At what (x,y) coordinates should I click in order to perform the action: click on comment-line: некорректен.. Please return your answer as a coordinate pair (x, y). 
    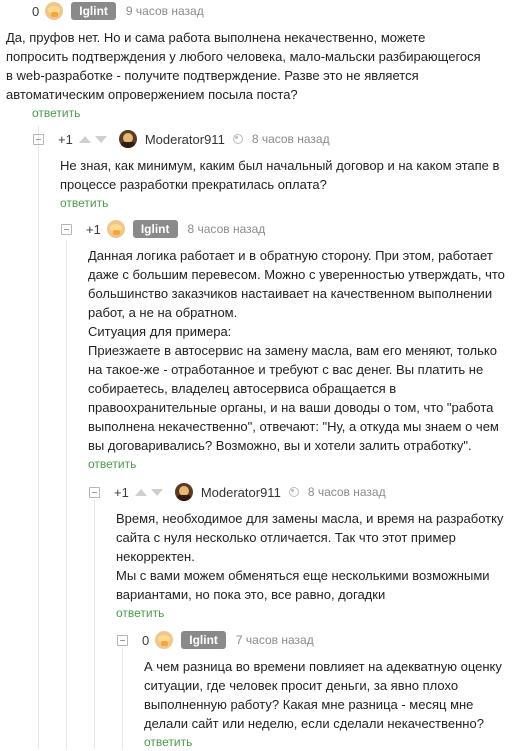
    Looking at the image, I should click on (155, 556).